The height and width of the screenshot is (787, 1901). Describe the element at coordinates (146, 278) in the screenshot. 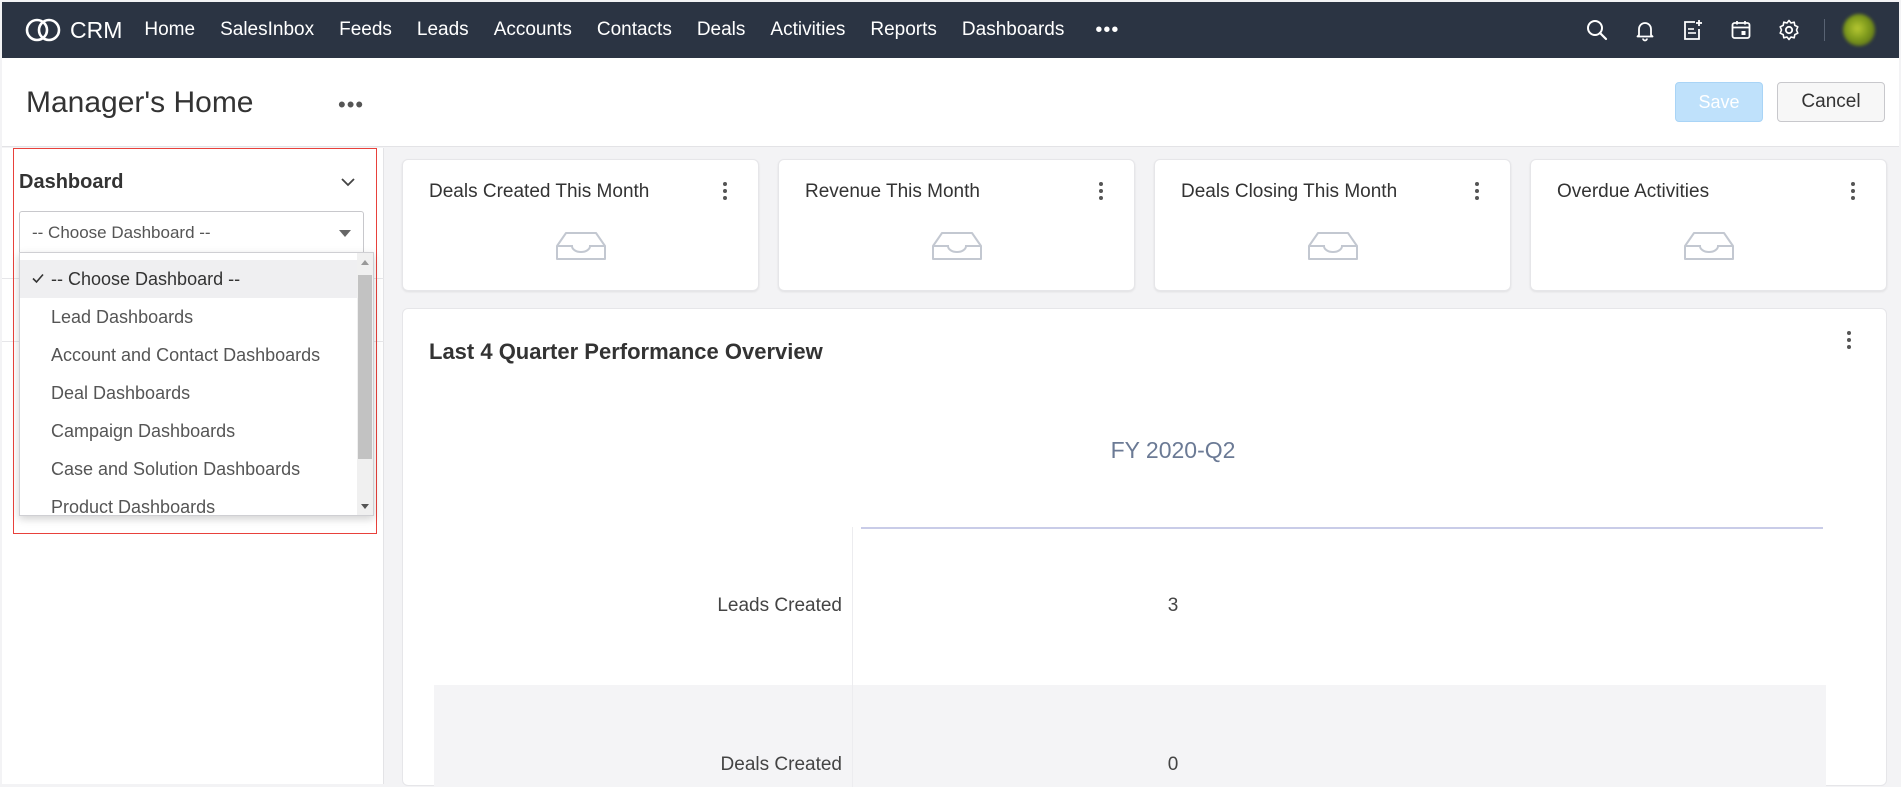

I see `dropdown-option-label: -- Choose Dashboard --` at that location.